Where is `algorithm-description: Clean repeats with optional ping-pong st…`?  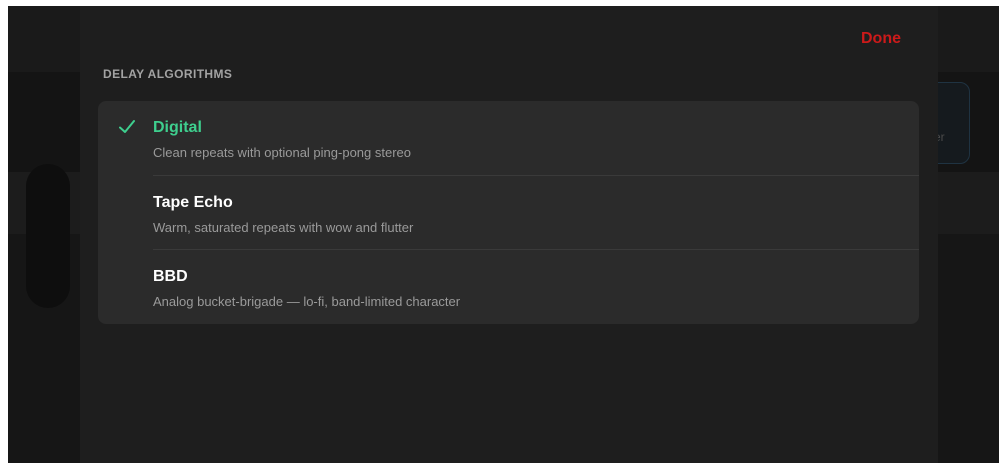
algorithm-description: Clean repeats with optional ping-pong st… is located at coordinates (282, 152).